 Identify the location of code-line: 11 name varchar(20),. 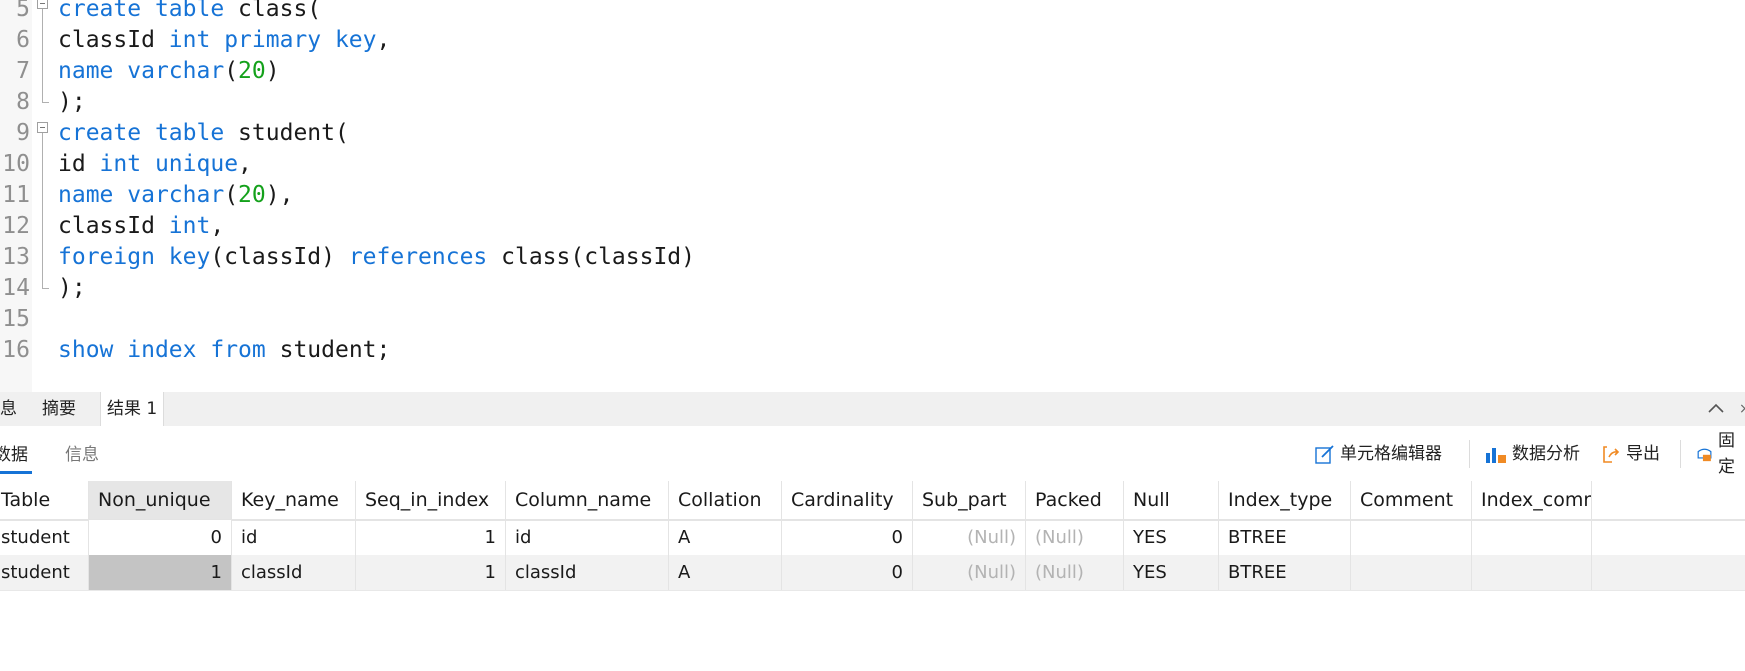
(872, 195).